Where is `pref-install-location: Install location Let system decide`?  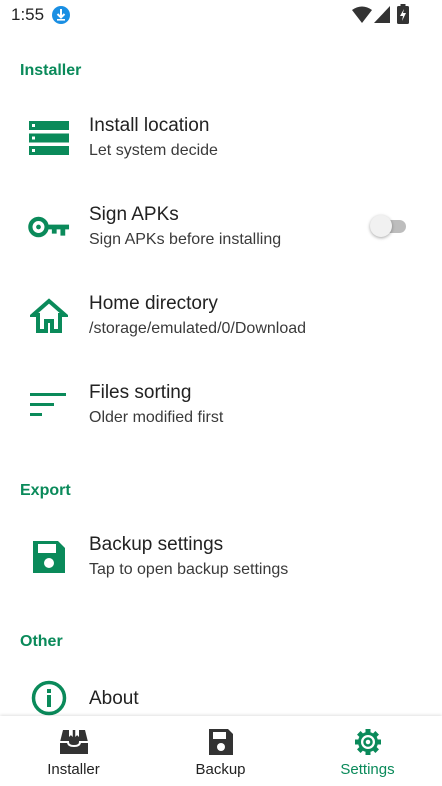 pref-install-location: Install location Let system decide is located at coordinates (221, 138).